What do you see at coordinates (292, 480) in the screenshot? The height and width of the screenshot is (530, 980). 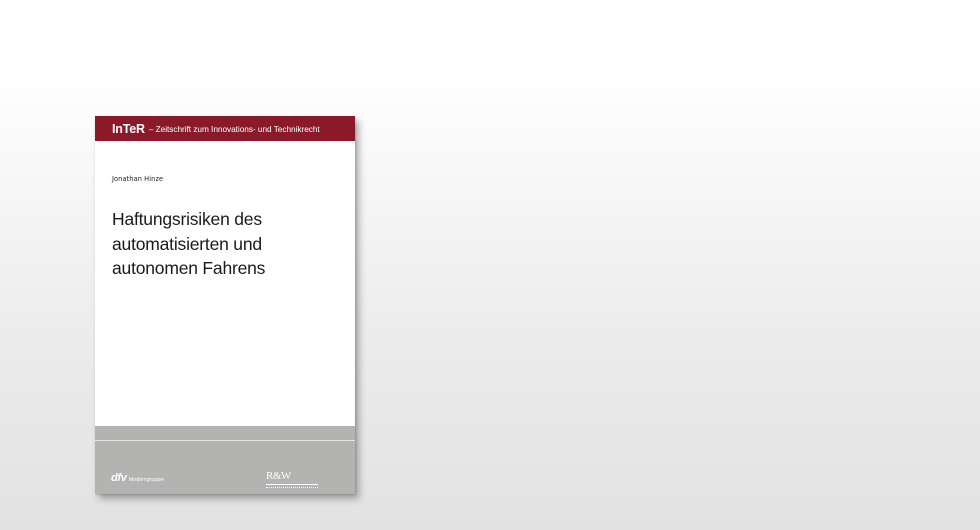 I see `imprint-logo: R&W` at bounding box center [292, 480].